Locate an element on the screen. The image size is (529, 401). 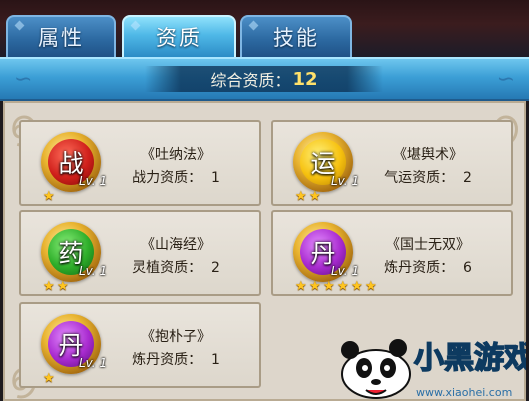
skill-card-kanyu: 运 Lv. 1 ★ ★ 《堪舆术》 气运资质： 2 is located at coordinates (392, 163).